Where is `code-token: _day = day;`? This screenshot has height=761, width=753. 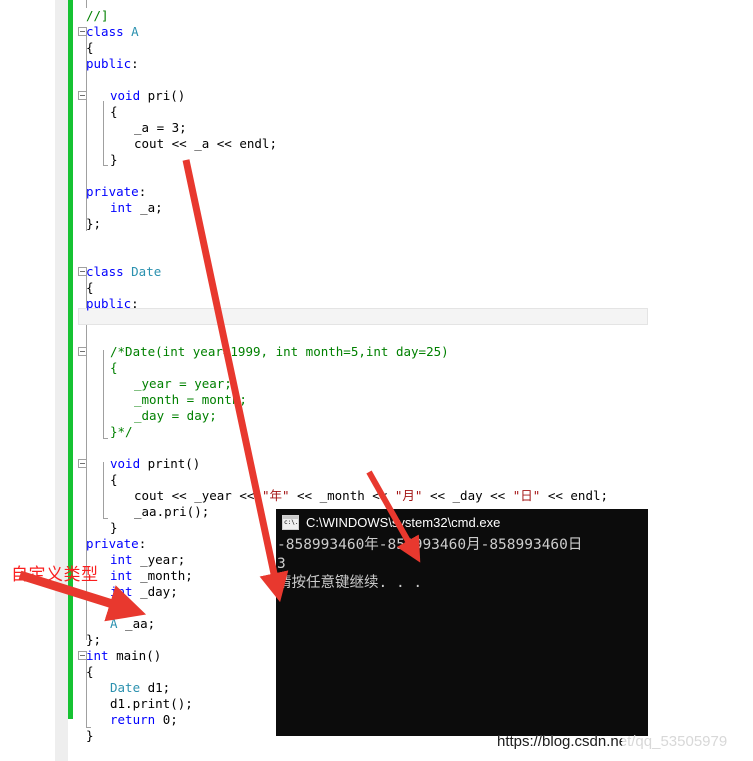
code-token: _day = day; is located at coordinates (175, 415).